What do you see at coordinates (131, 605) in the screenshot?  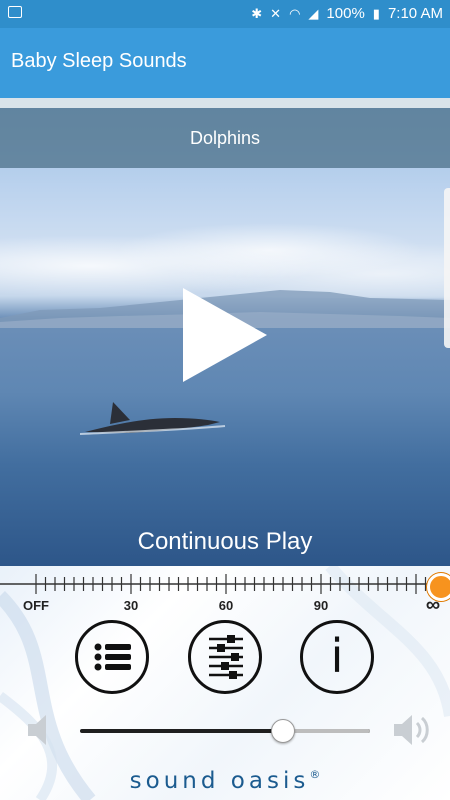 I see `timer-label-30: 30` at bounding box center [131, 605].